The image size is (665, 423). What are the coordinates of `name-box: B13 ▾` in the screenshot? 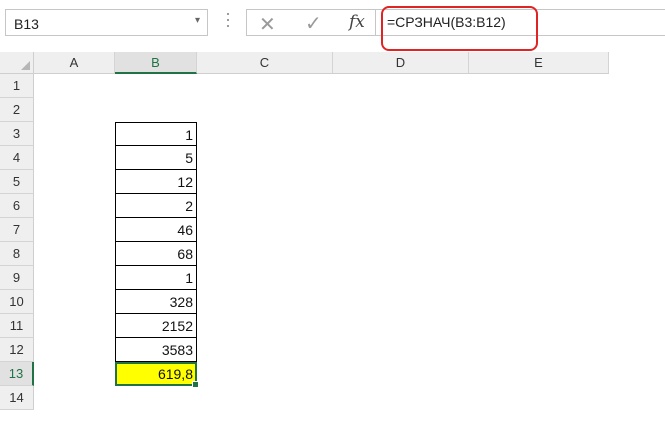 It's located at (106, 22).